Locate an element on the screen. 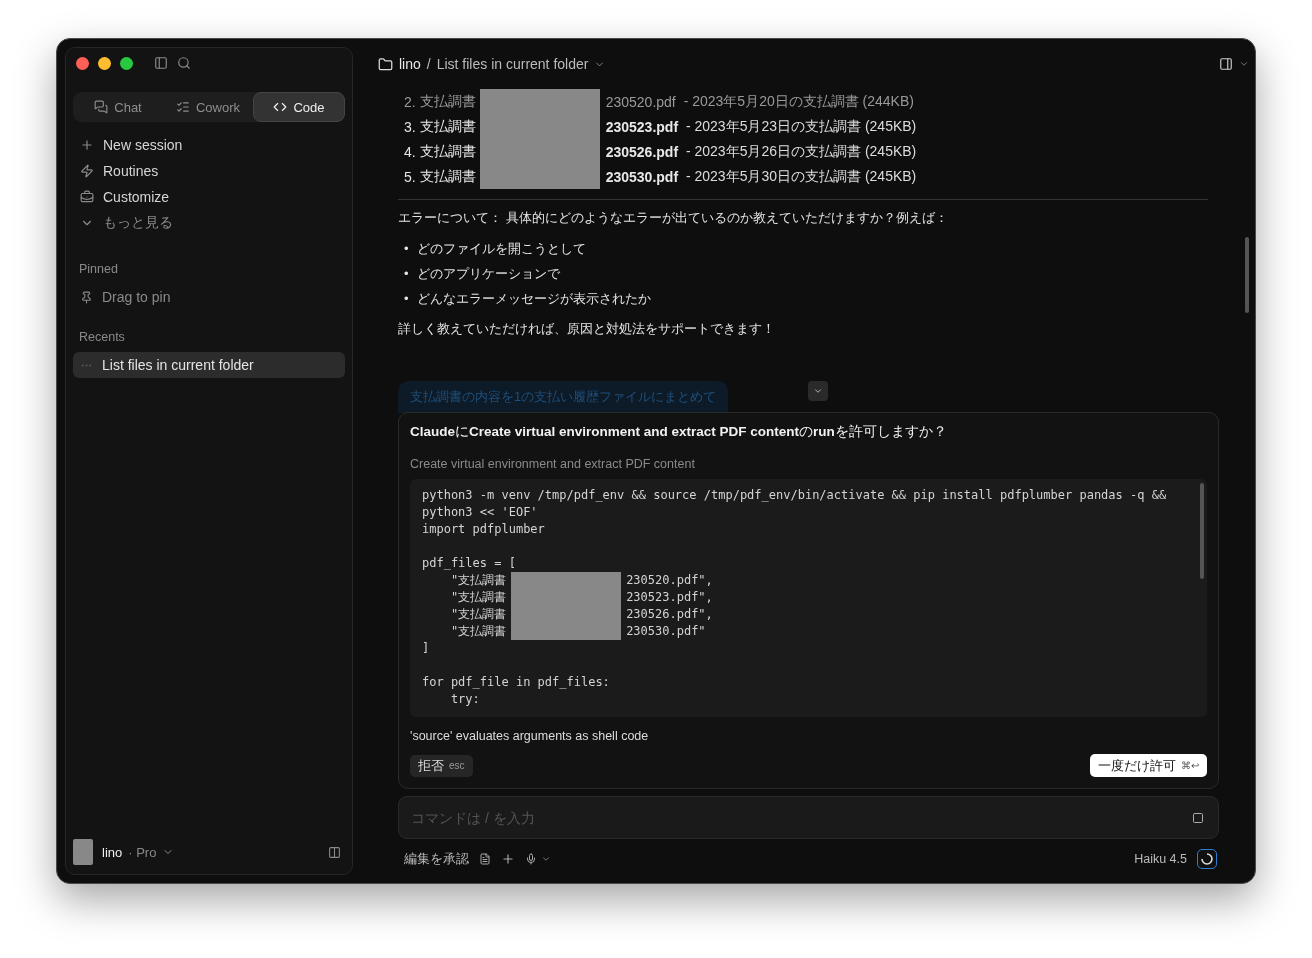  code-icon is located at coordinates (280, 107).